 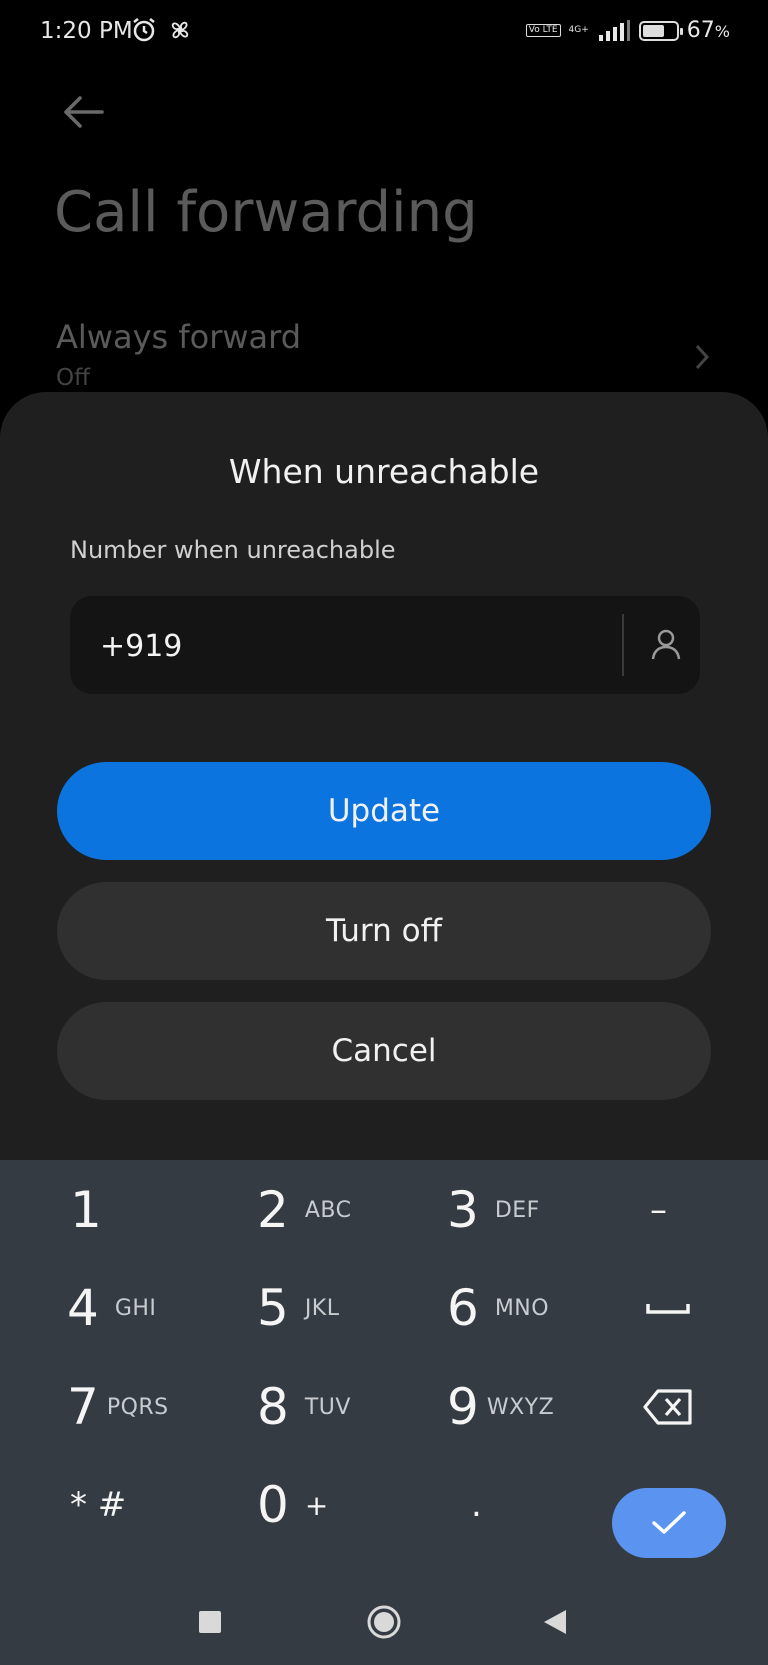 I want to click on key-dash: –, so click(x=658, y=1210).